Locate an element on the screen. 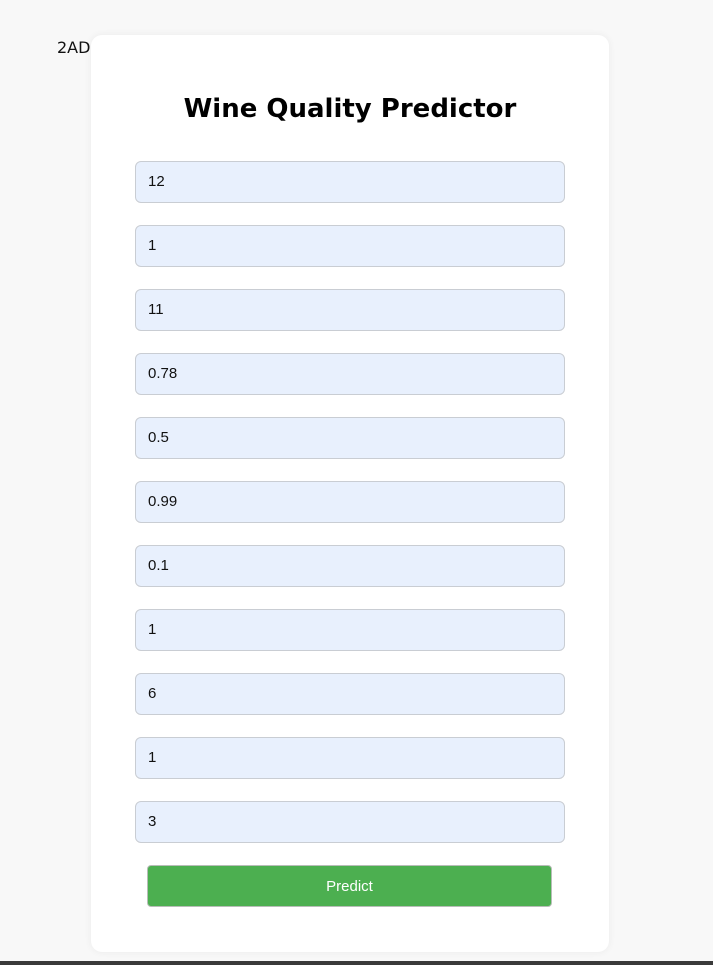 This screenshot has width=713, height=965. input-field-9: 6 is located at coordinates (350, 694).